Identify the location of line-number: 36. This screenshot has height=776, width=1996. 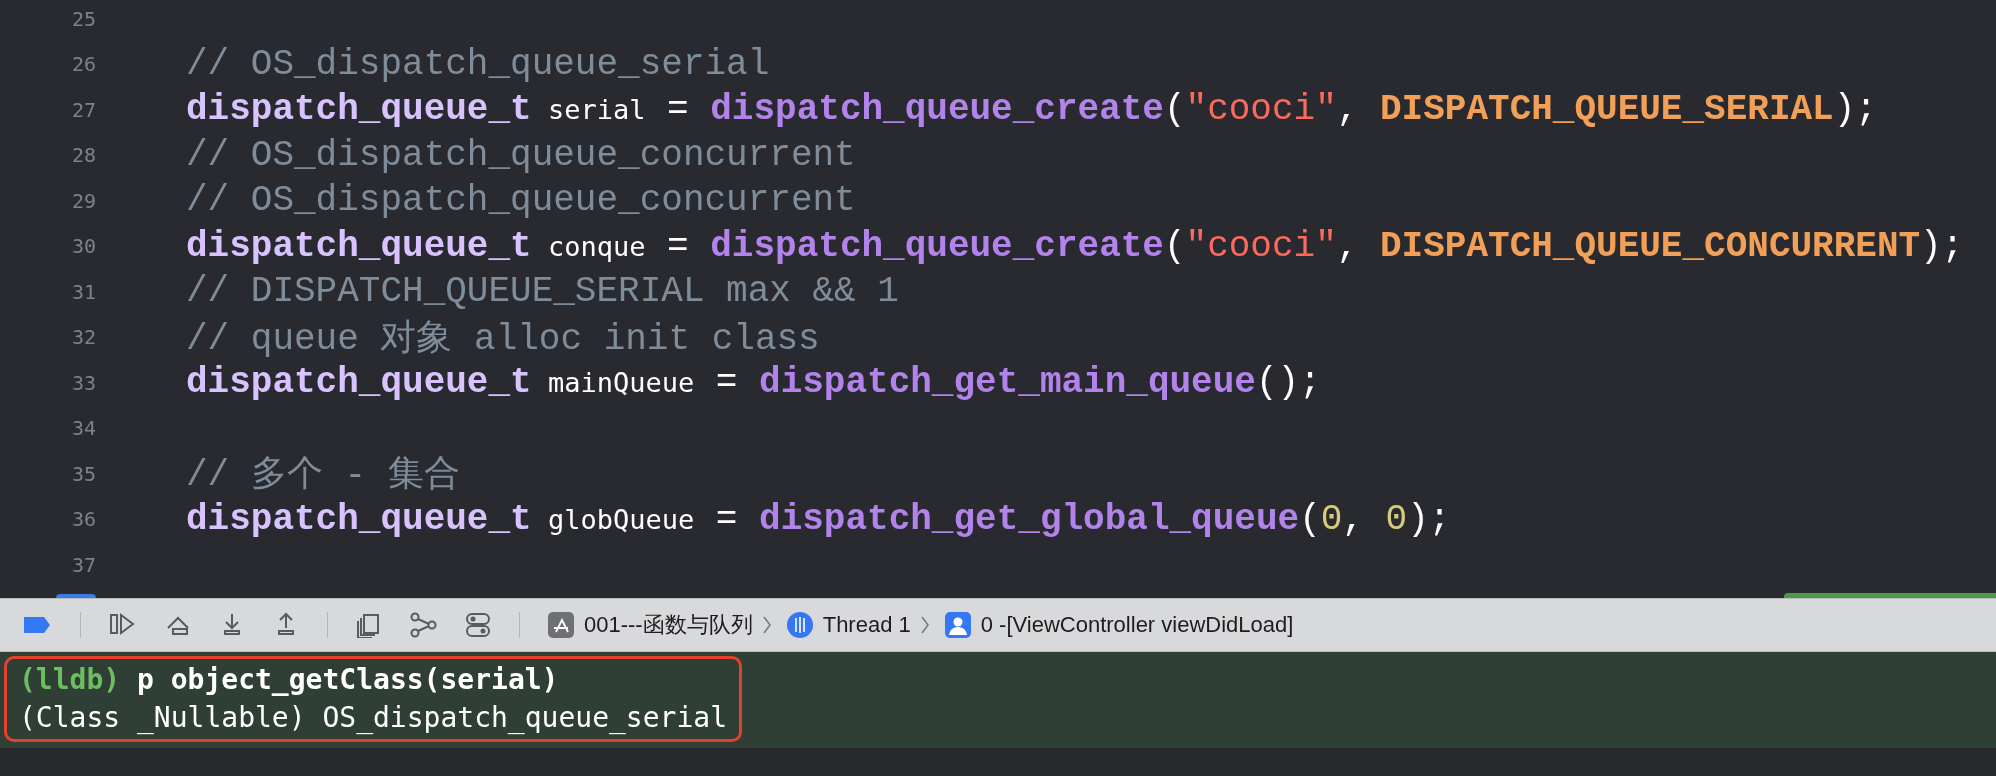
(83, 519).